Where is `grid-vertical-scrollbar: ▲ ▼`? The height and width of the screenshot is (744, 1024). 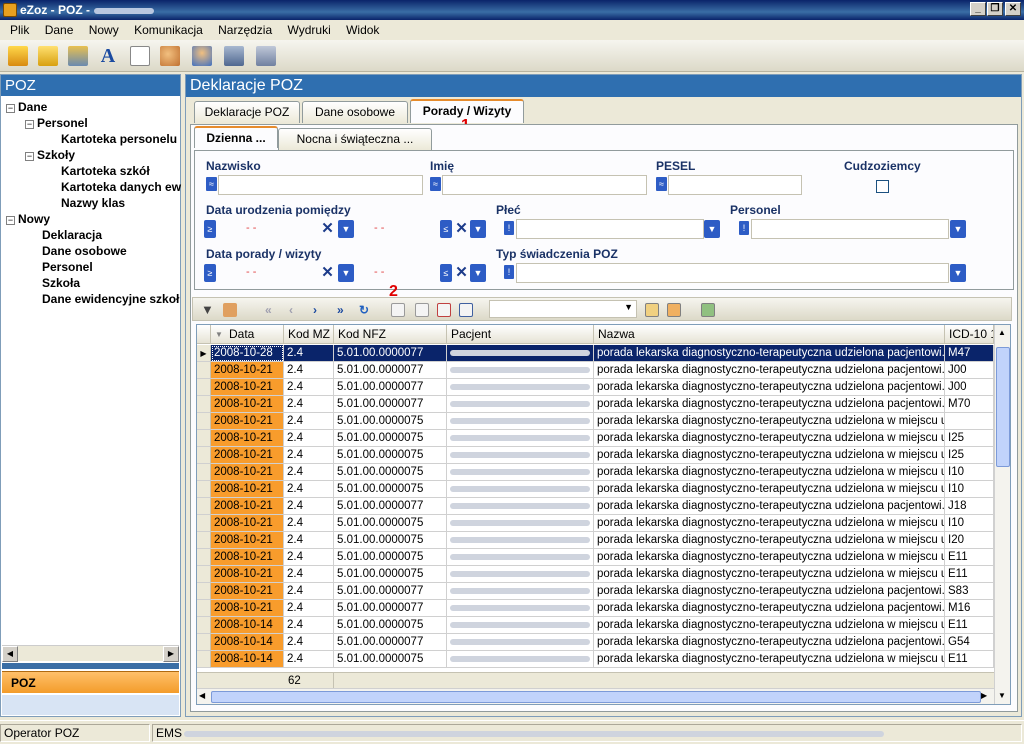 grid-vertical-scrollbar: ▲ ▼ is located at coordinates (1002, 514).